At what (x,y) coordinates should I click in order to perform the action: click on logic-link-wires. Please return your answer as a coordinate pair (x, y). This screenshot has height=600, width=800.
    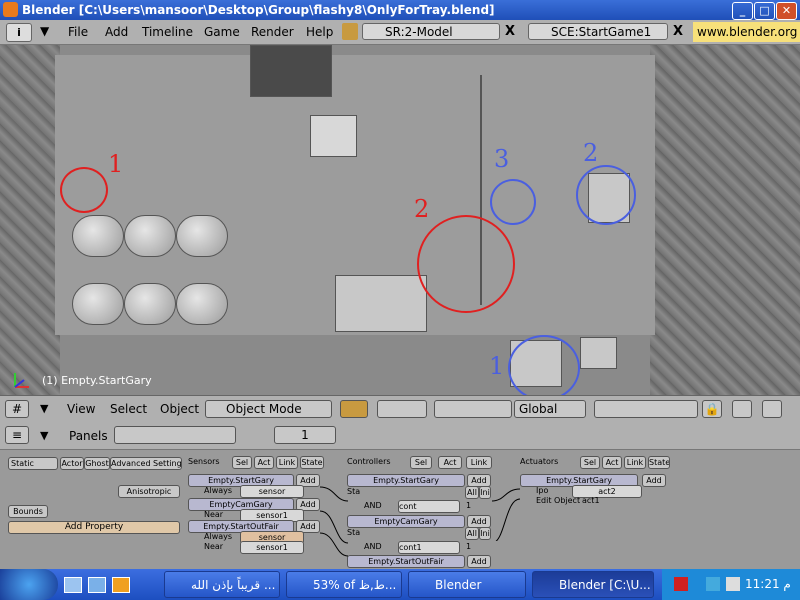
    Looking at the image, I should click on (506, 514).